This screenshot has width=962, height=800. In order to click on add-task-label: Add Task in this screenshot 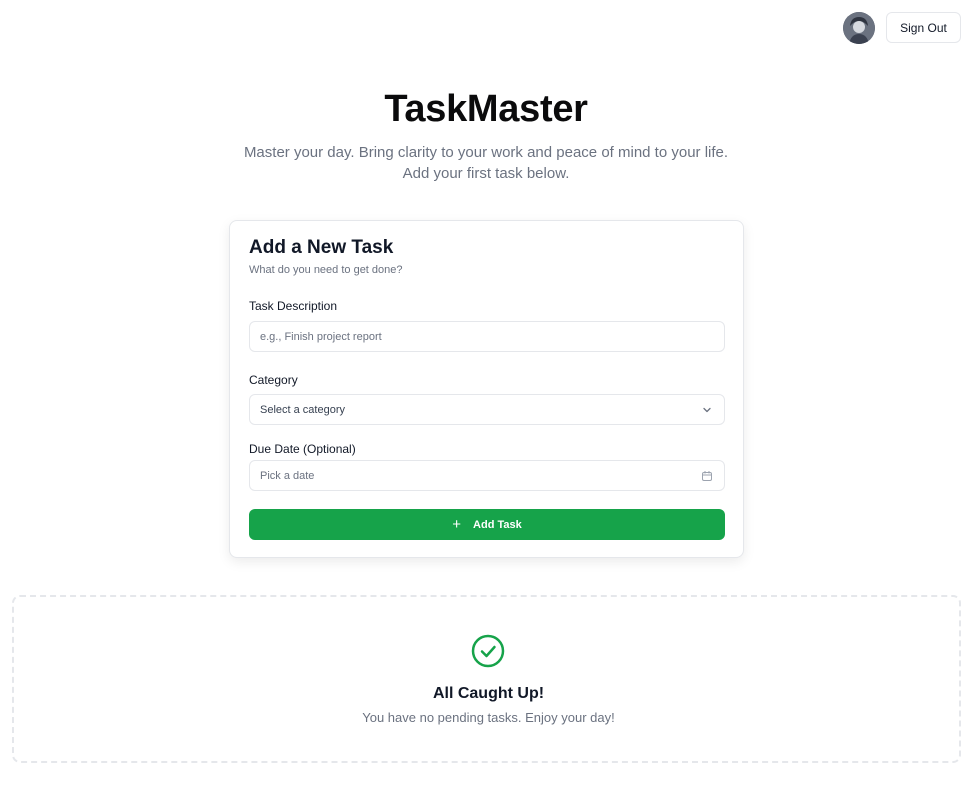, I will do `click(497, 524)`.